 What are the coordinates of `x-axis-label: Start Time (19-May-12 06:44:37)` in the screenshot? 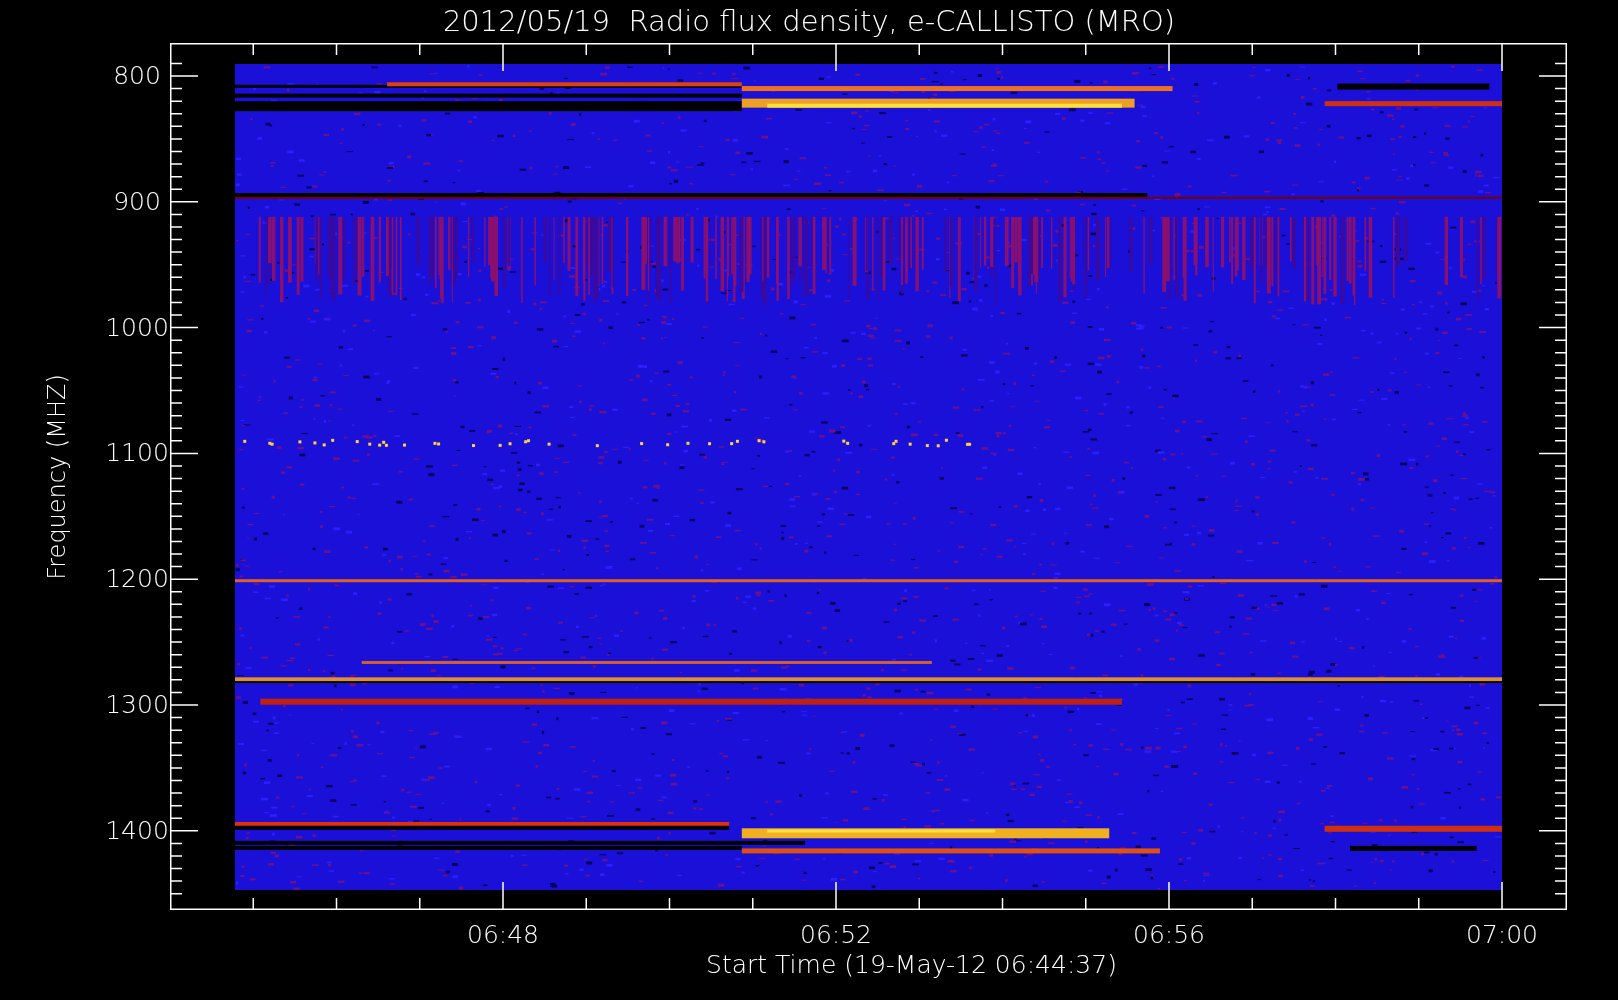 It's located at (911, 965).